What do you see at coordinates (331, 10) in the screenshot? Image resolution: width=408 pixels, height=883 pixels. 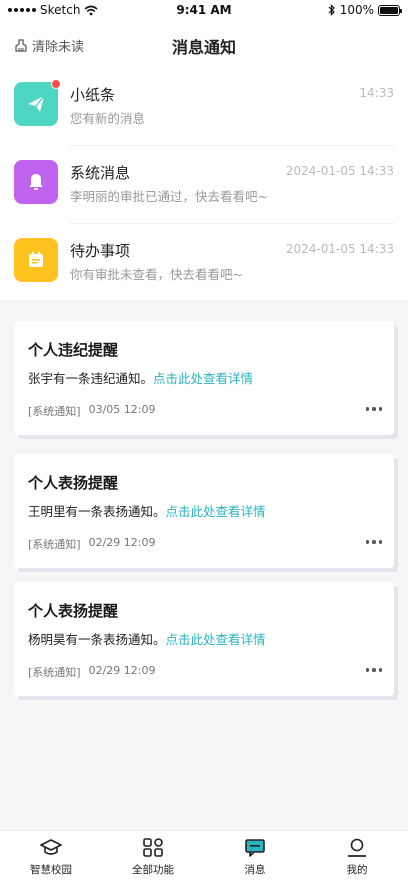 I see `bluetooth-icon` at bounding box center [331, 10].